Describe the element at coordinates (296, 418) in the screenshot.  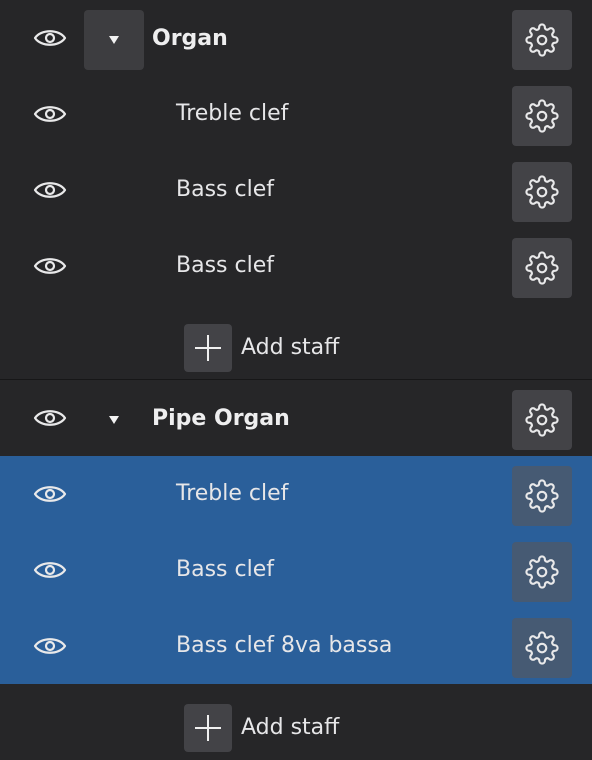
I see `part-row-pipe-organ: Pipe Organ` at that location.